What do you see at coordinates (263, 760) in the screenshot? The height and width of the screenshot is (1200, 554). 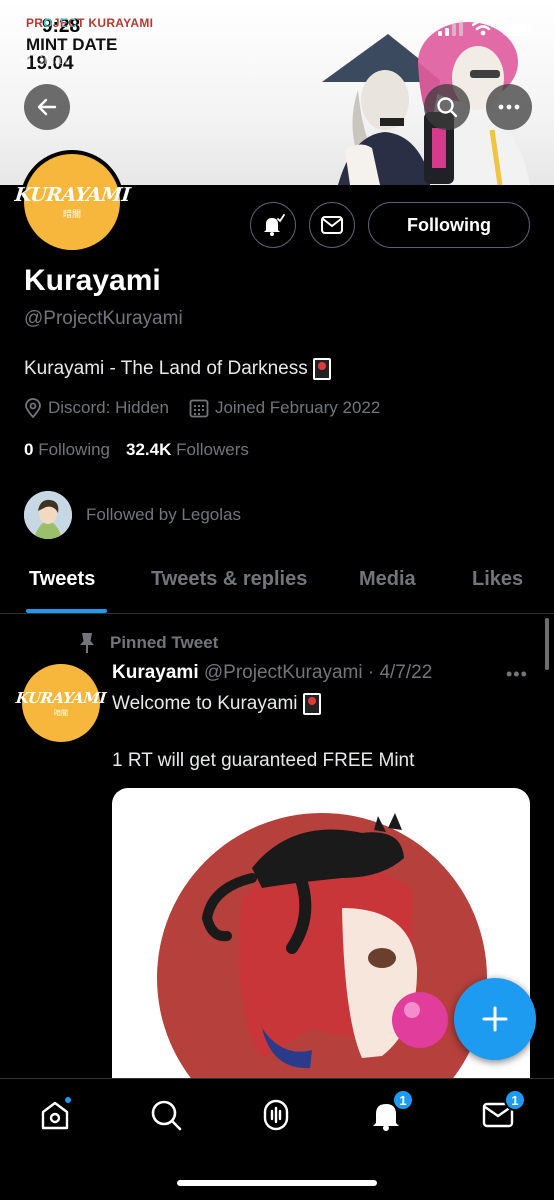 I see `tweet-text-line2: 1 RT will get guaranteed FREE Mint` at bounding box center [263, 760].